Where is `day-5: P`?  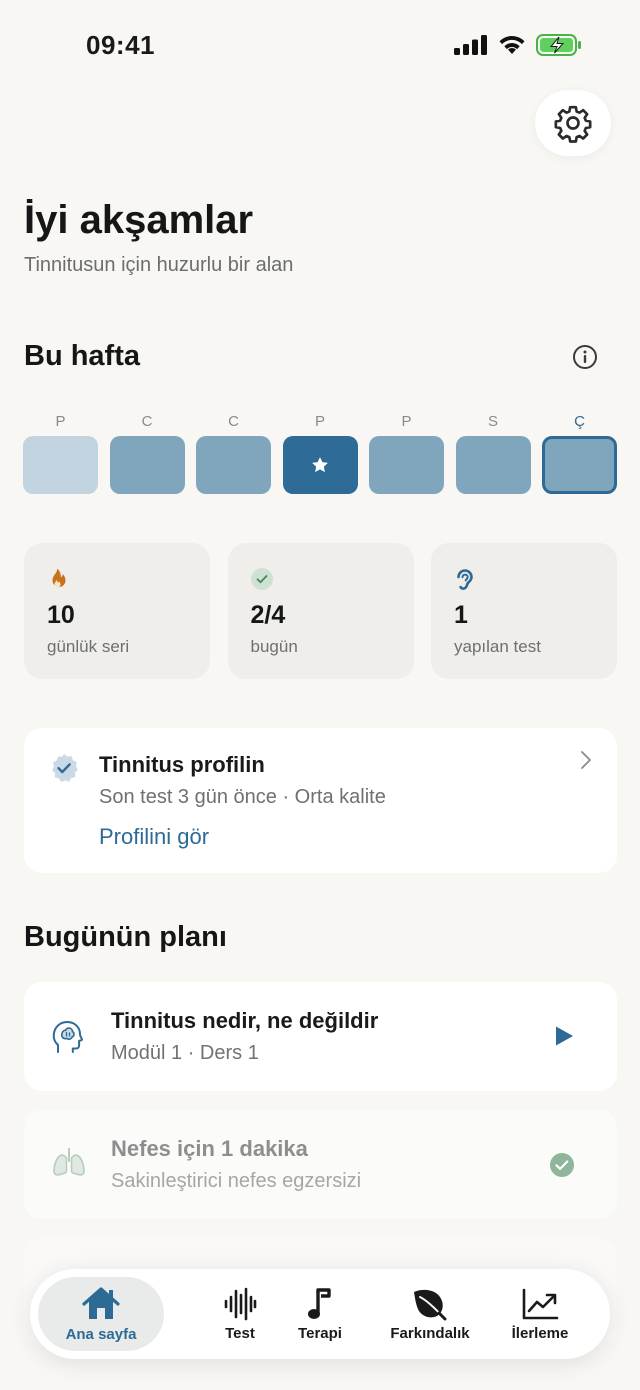
day-5: P is located at coordinates (406, 453).